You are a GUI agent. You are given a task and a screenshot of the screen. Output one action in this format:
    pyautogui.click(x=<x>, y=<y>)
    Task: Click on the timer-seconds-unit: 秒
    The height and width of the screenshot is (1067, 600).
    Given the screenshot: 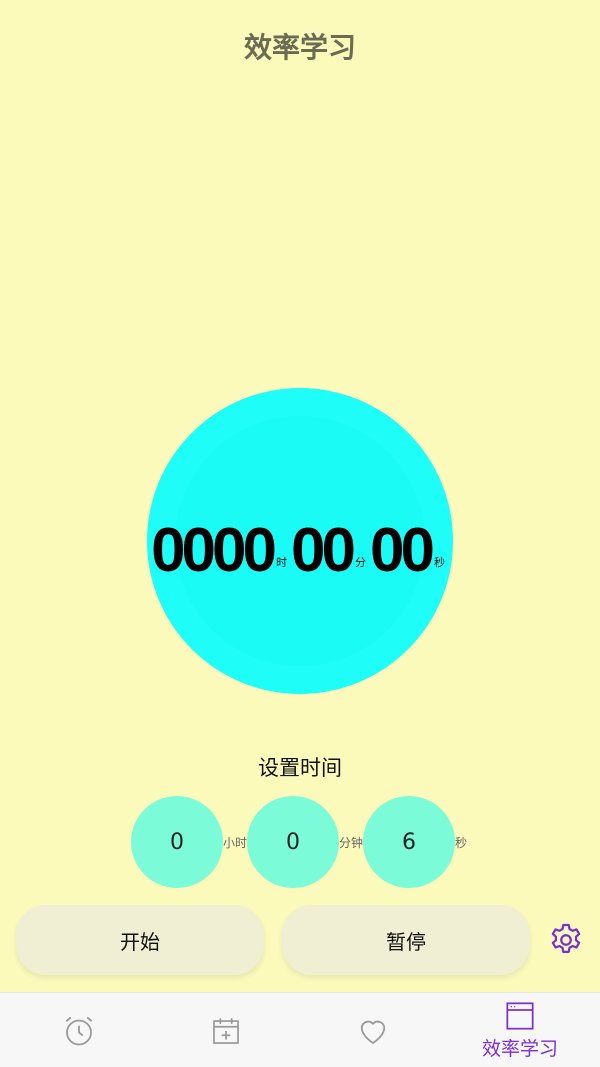 What is the action you would take?
    pyautogui.click(x=439, y=562)
    